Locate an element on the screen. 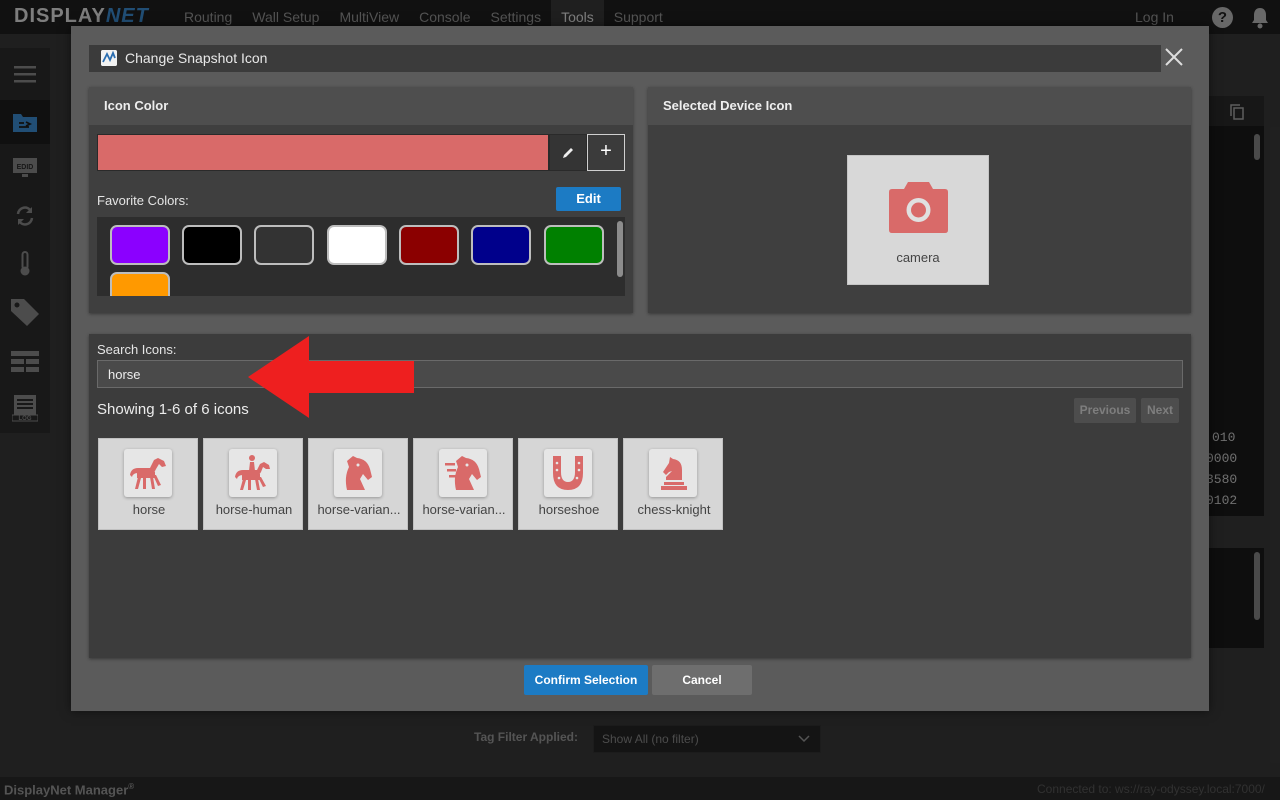 The width and height of the screenshot is (1280, 800). confirm-selection-button: Confirm Selection is located at coordinates (586, 680).